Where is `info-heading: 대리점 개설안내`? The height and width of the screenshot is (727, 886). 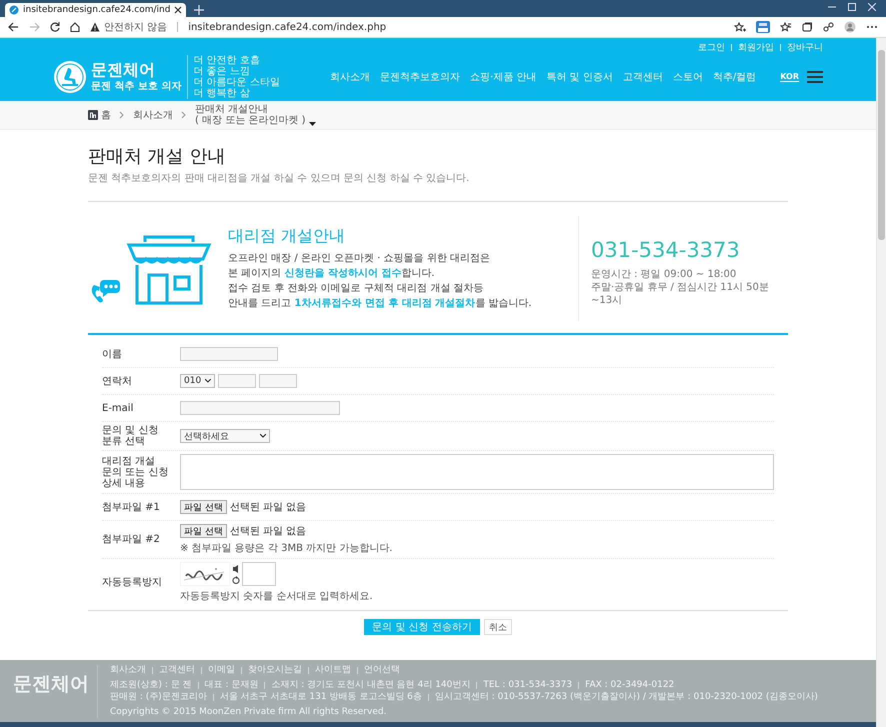 info-heading: 대리점 개설안내 is located at coordinates (287, 236).